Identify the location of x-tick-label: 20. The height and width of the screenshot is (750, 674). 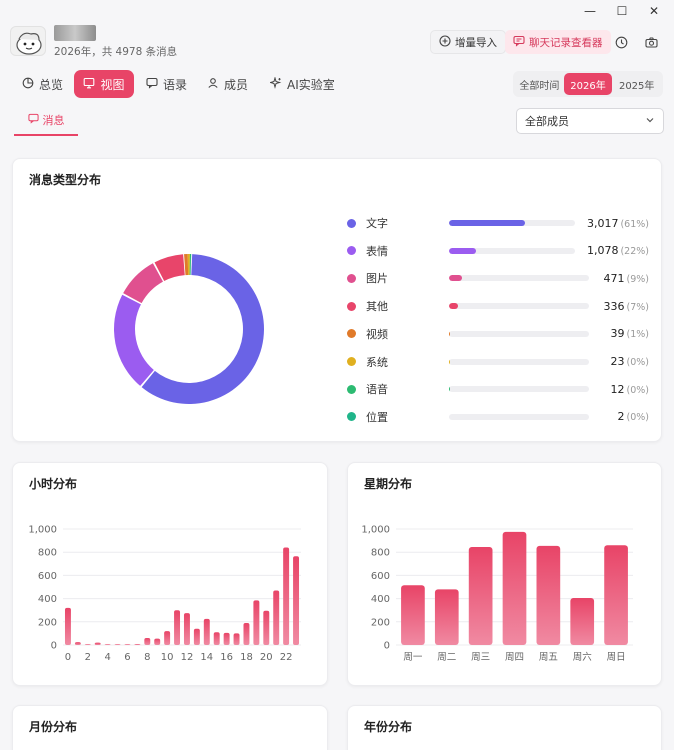
(266, 657).